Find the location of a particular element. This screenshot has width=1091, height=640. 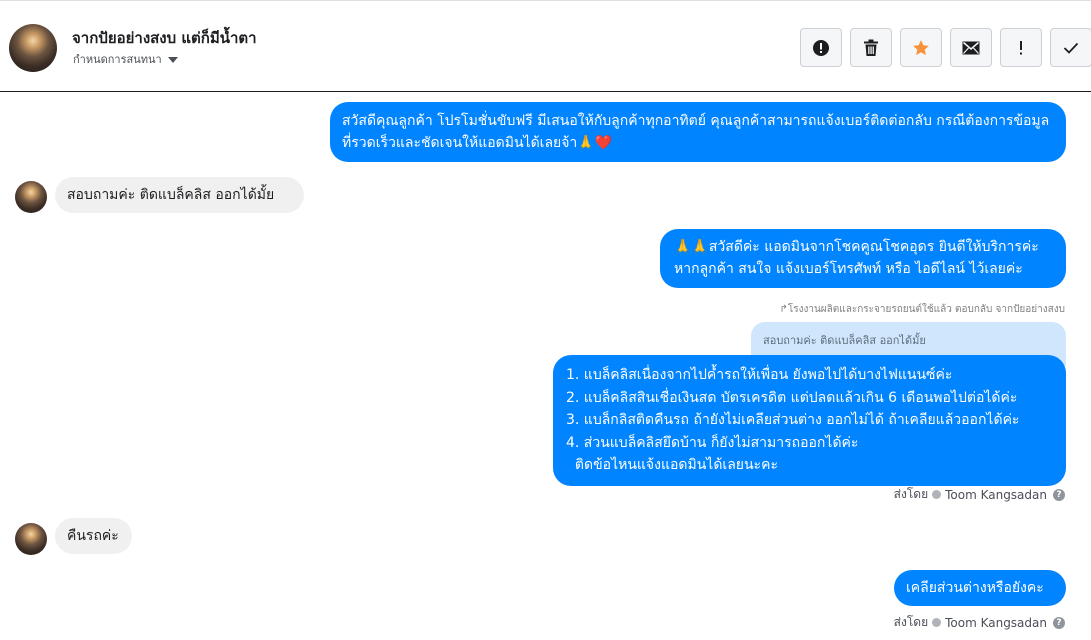

envelope-icon is located at coordinates (971, 47).